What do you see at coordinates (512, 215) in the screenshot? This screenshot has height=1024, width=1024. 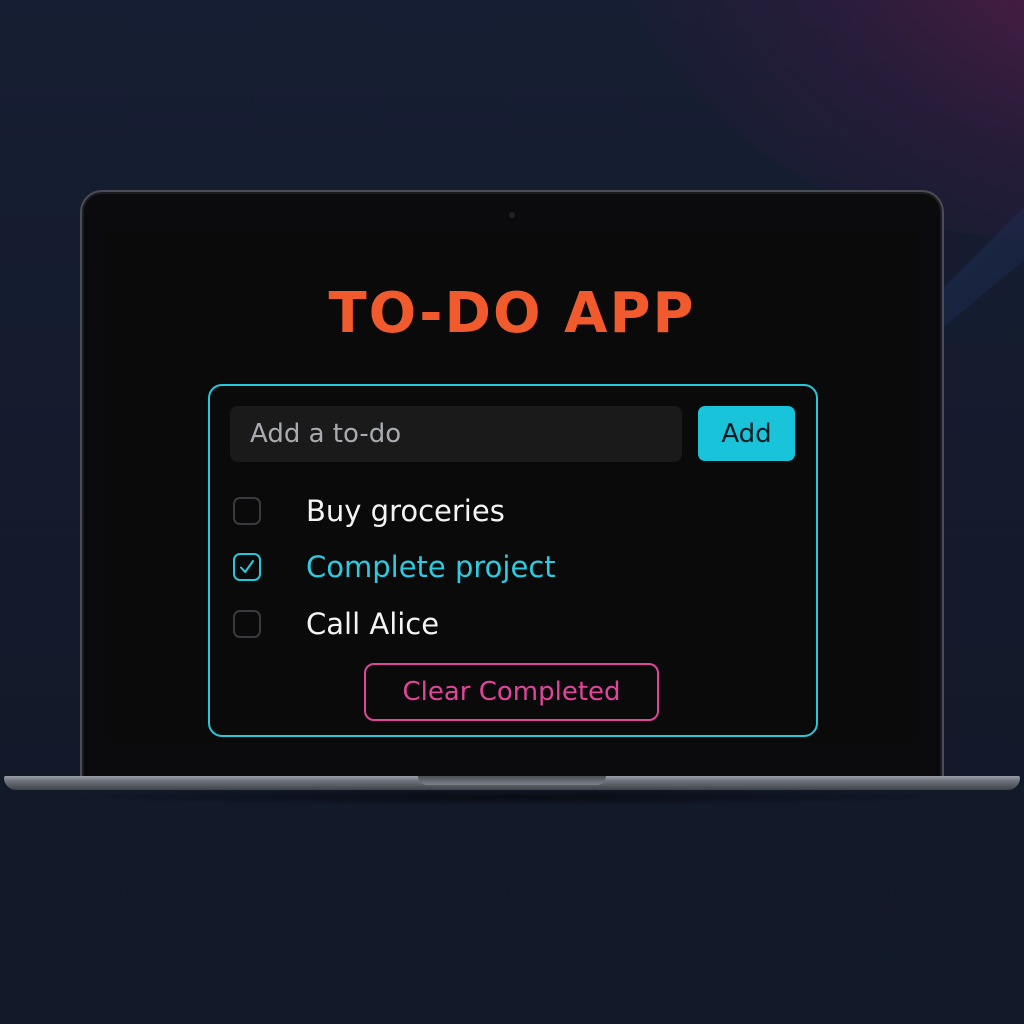 I see `camera-icon` at bounding box center [512, 215].